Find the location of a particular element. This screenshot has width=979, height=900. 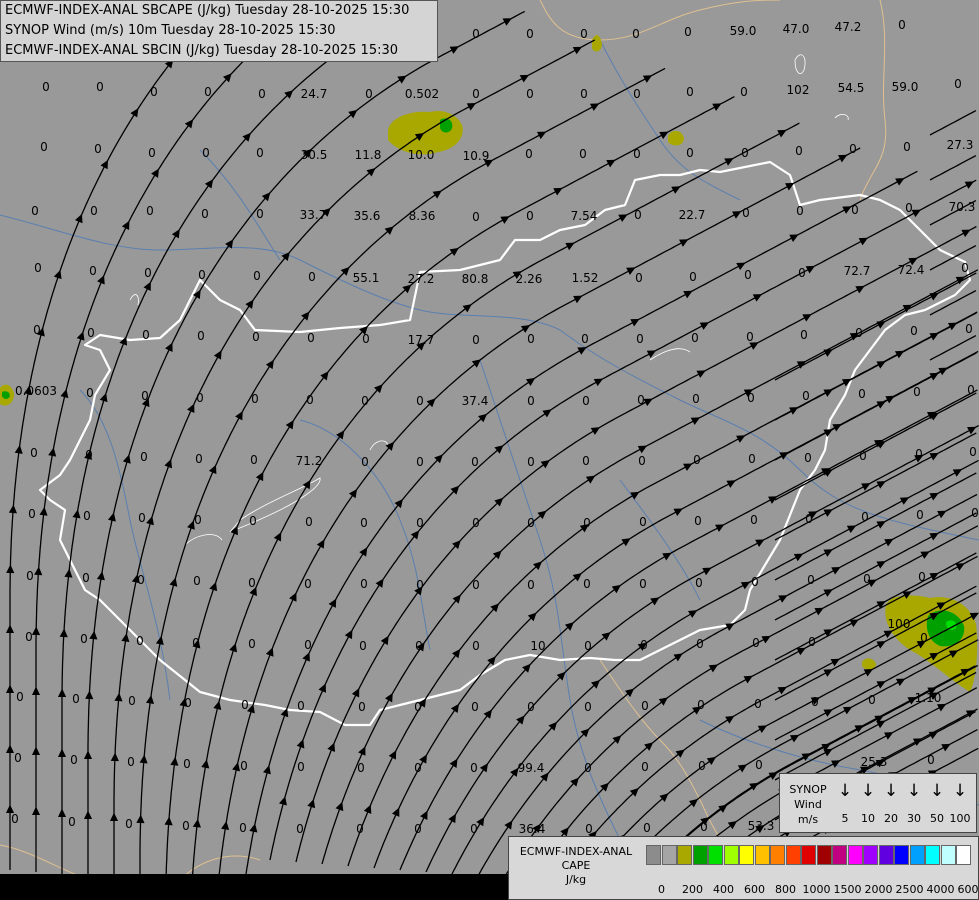

cin-value-label: 30.5 is located at coordinates (314, 155).